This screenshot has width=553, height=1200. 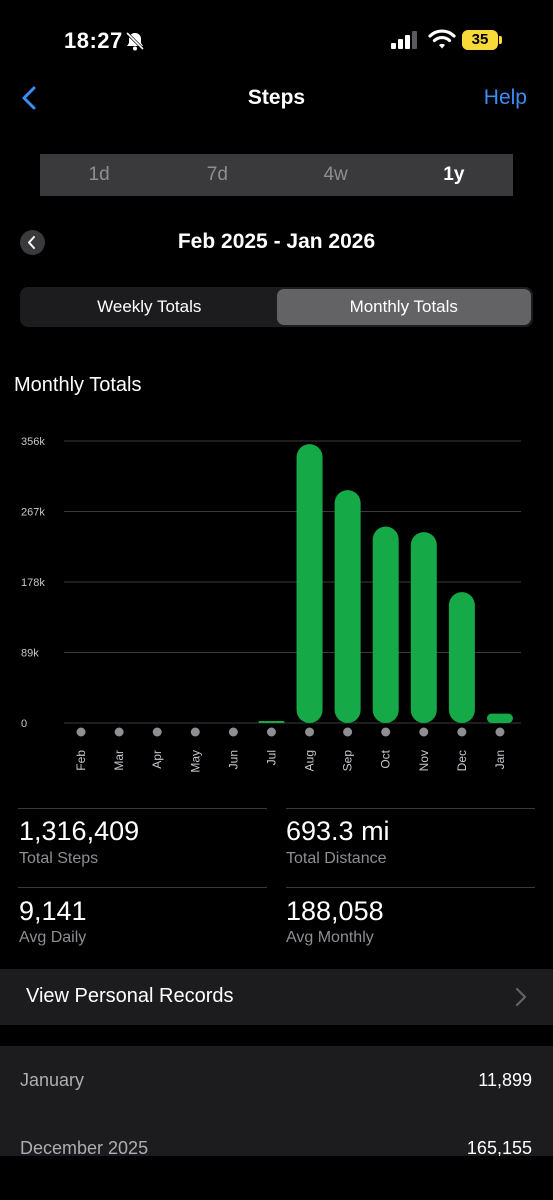 I want to click on range-selector: 1d 7d 4w 1y, so click(x=276, y=175).